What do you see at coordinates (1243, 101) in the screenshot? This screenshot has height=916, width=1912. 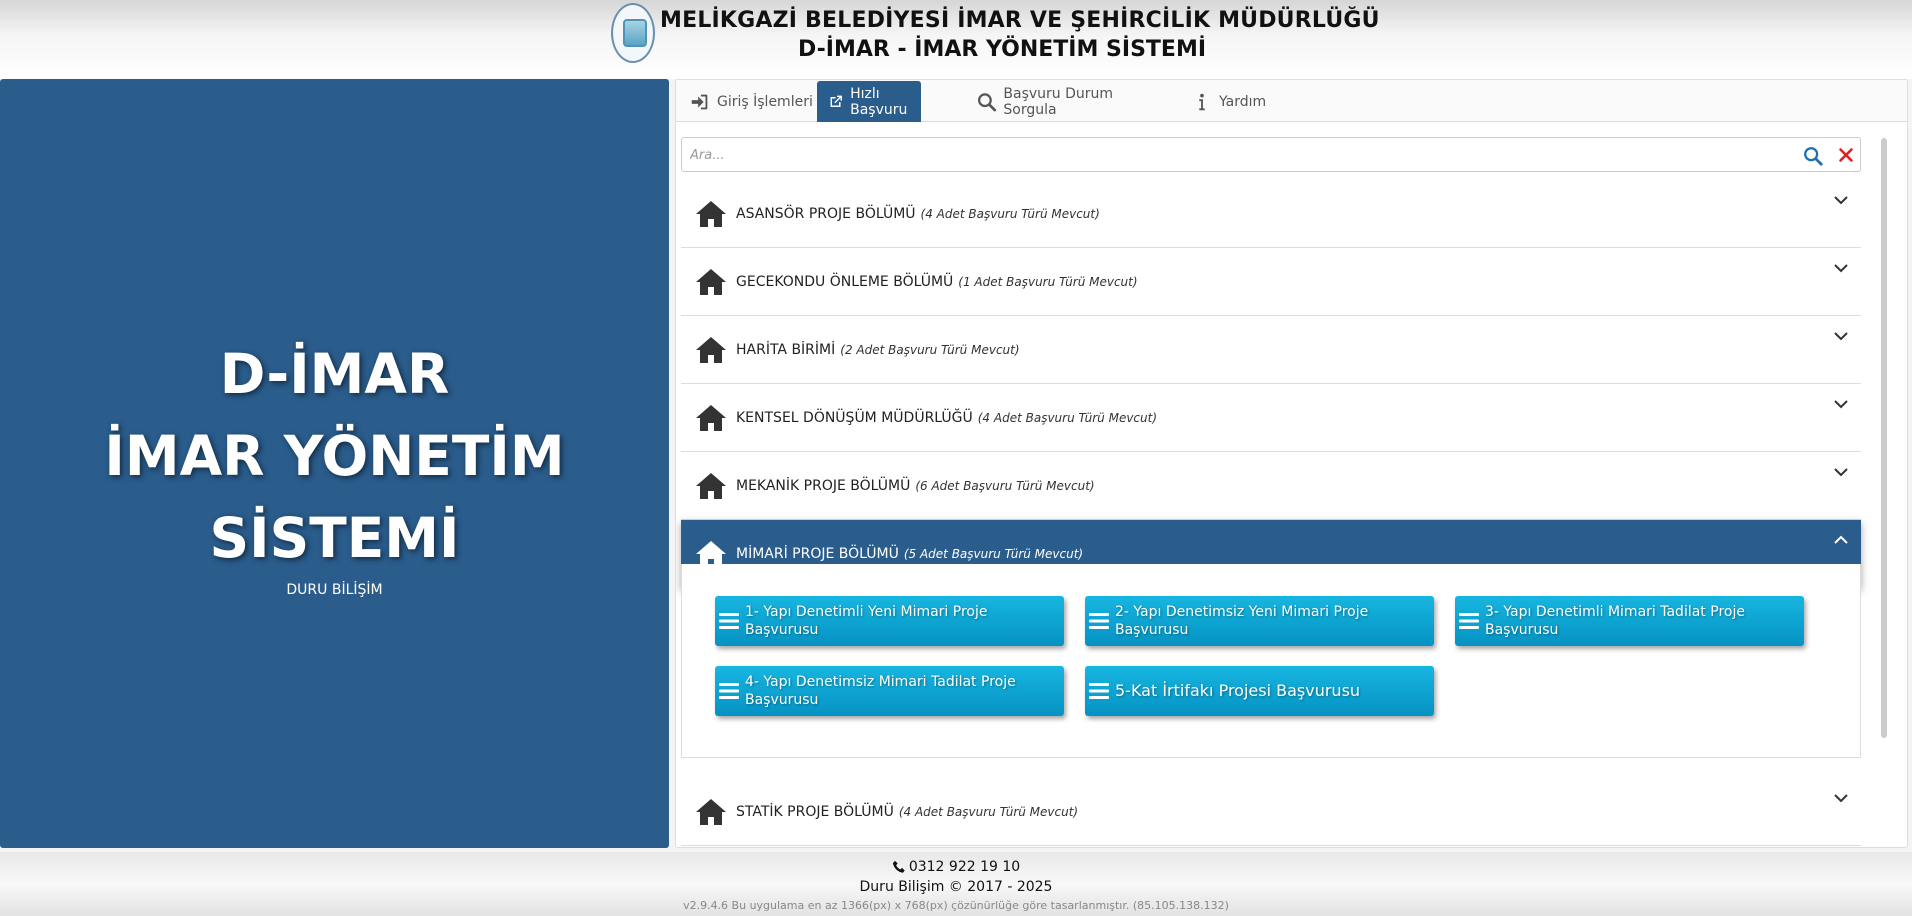 I see `tab-label: Yardım` at bounding box center [1243, 101].